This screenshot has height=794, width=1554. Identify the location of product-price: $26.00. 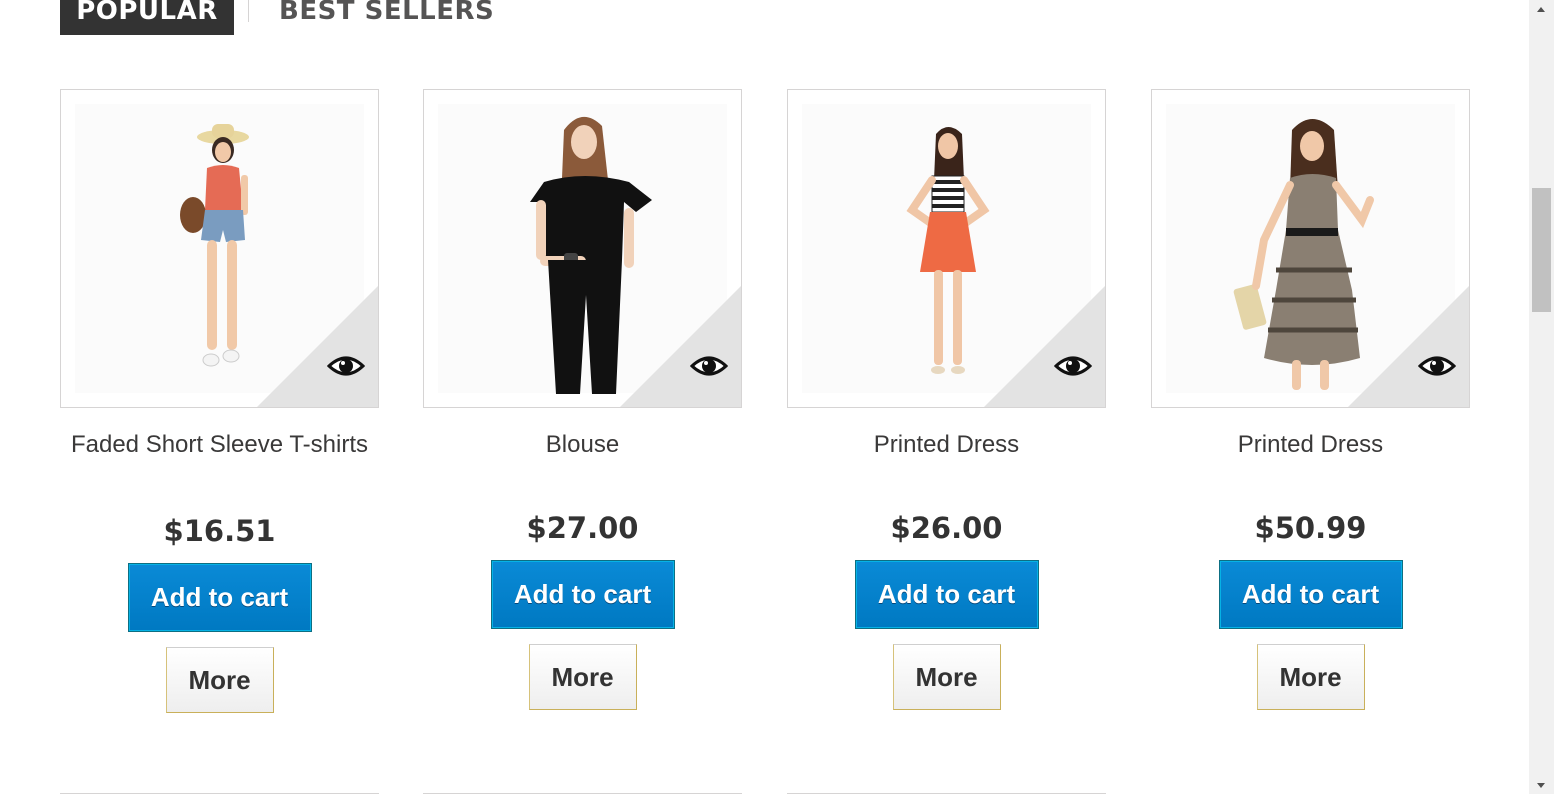
(946, 528).